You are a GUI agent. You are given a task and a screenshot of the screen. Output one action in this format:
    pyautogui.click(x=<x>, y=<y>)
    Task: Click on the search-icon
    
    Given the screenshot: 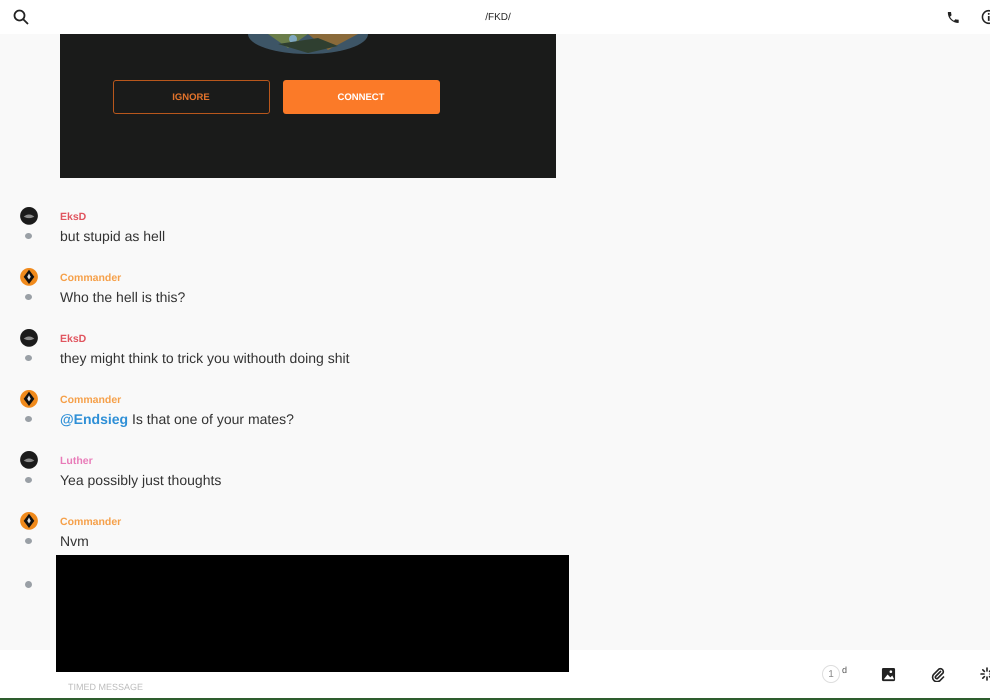 What is the action you would take?
    pyautogui.click(x=21, y=17)
    